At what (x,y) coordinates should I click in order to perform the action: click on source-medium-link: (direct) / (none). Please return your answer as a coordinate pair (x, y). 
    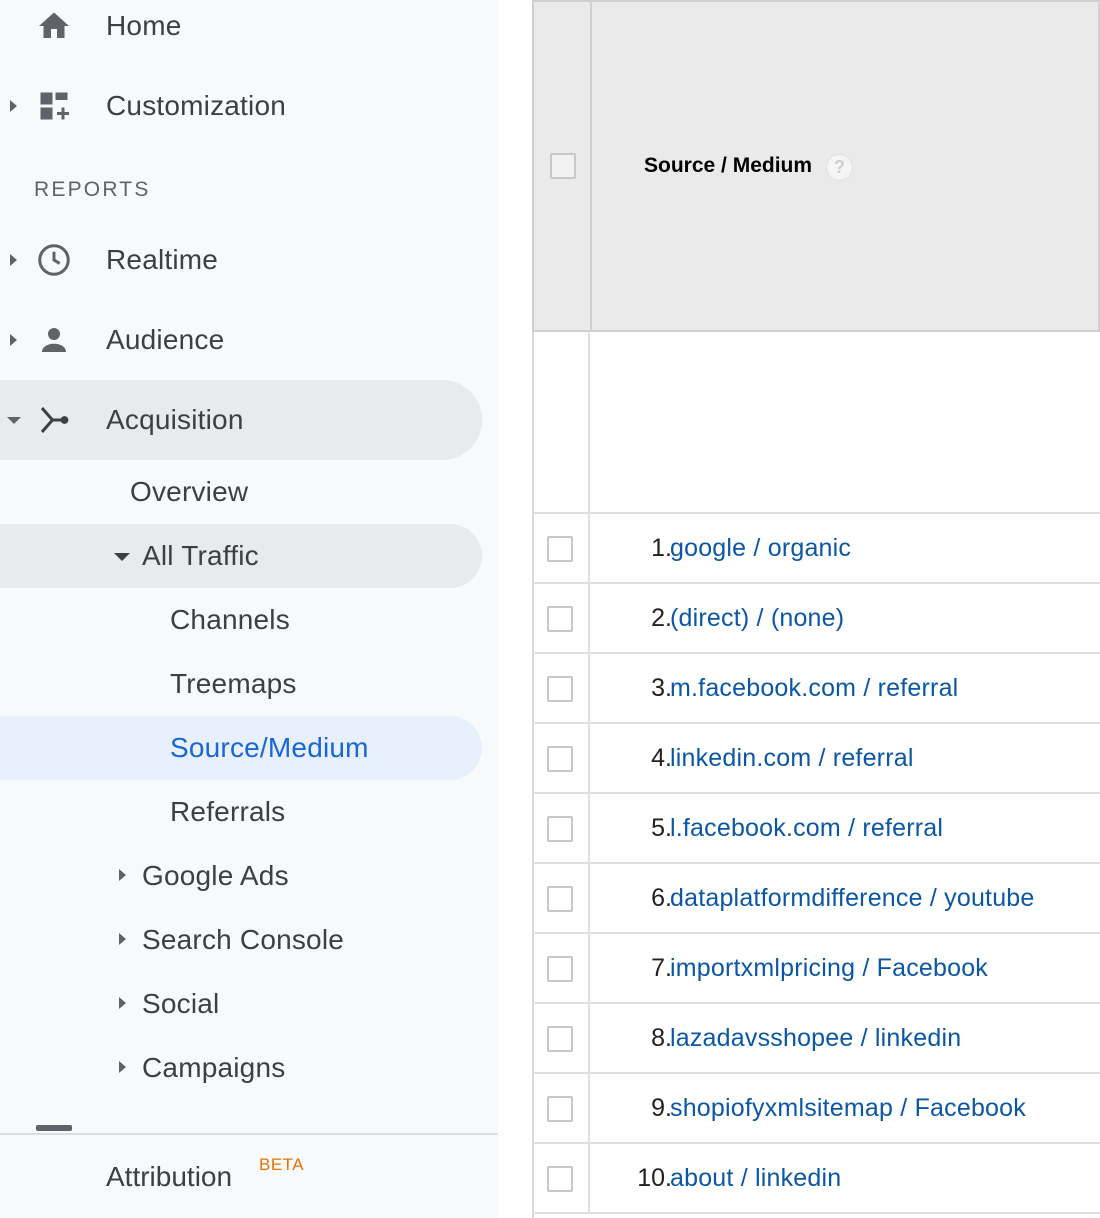
    Looking at the image, I should click on (757, 618).